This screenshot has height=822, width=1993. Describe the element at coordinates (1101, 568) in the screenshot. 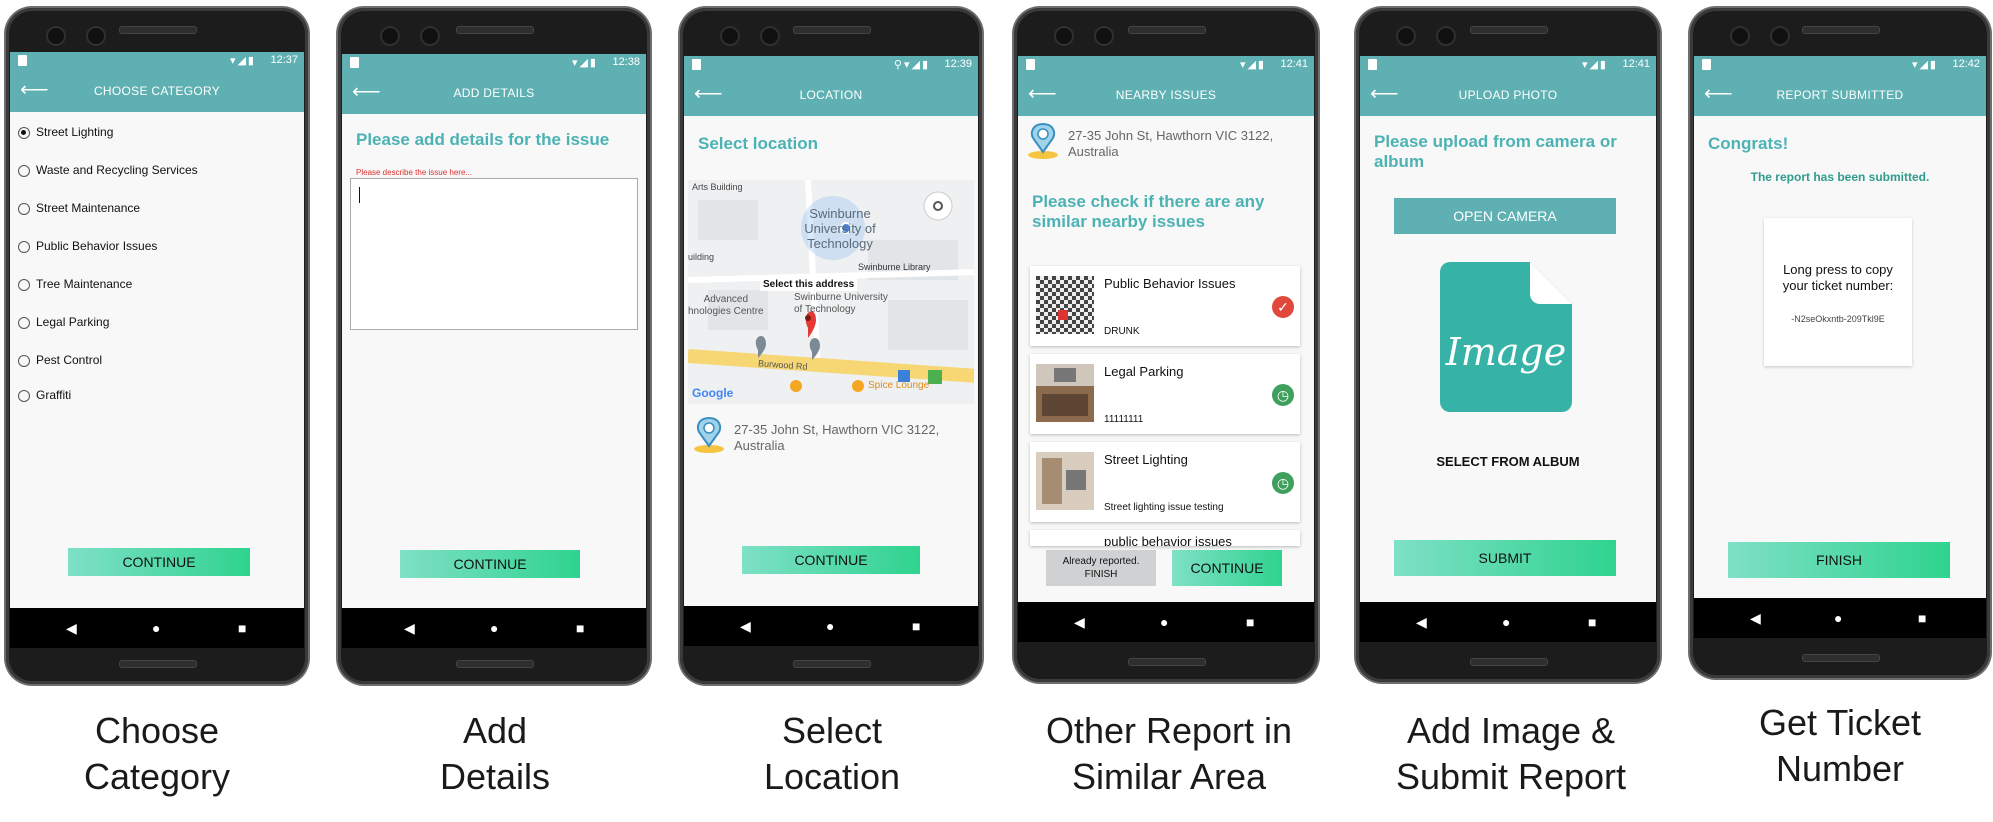

I see `already-reported-button: Already reported. FINISH` at that location.